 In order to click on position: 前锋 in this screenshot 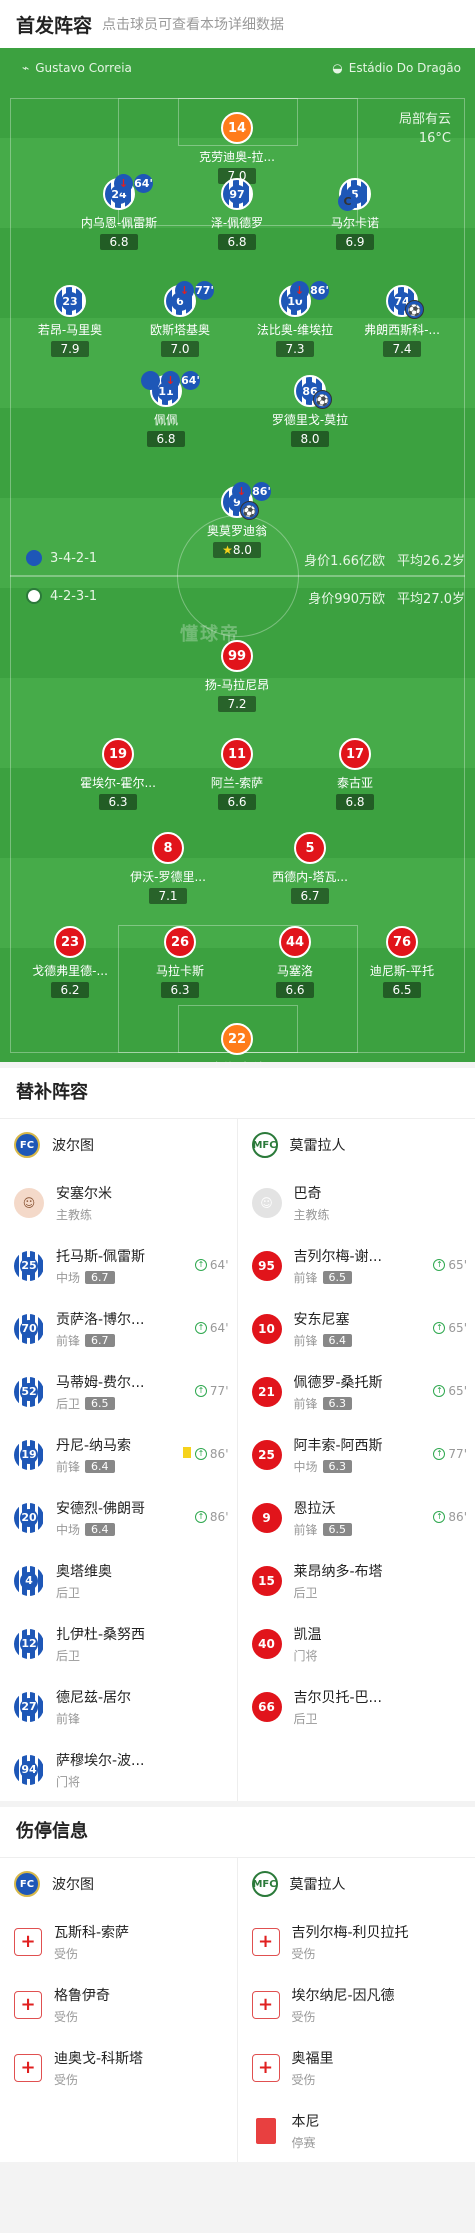, I will do `click(305, 1403)`.